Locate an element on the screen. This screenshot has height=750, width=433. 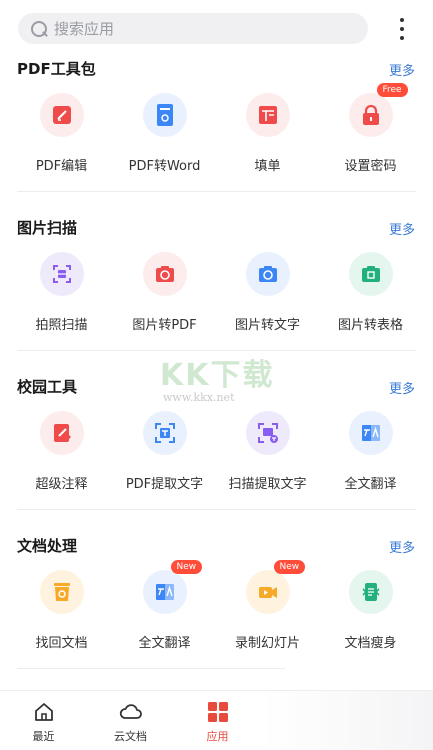
tool-fill-form: 填单 is located at coordinates (267, 133).